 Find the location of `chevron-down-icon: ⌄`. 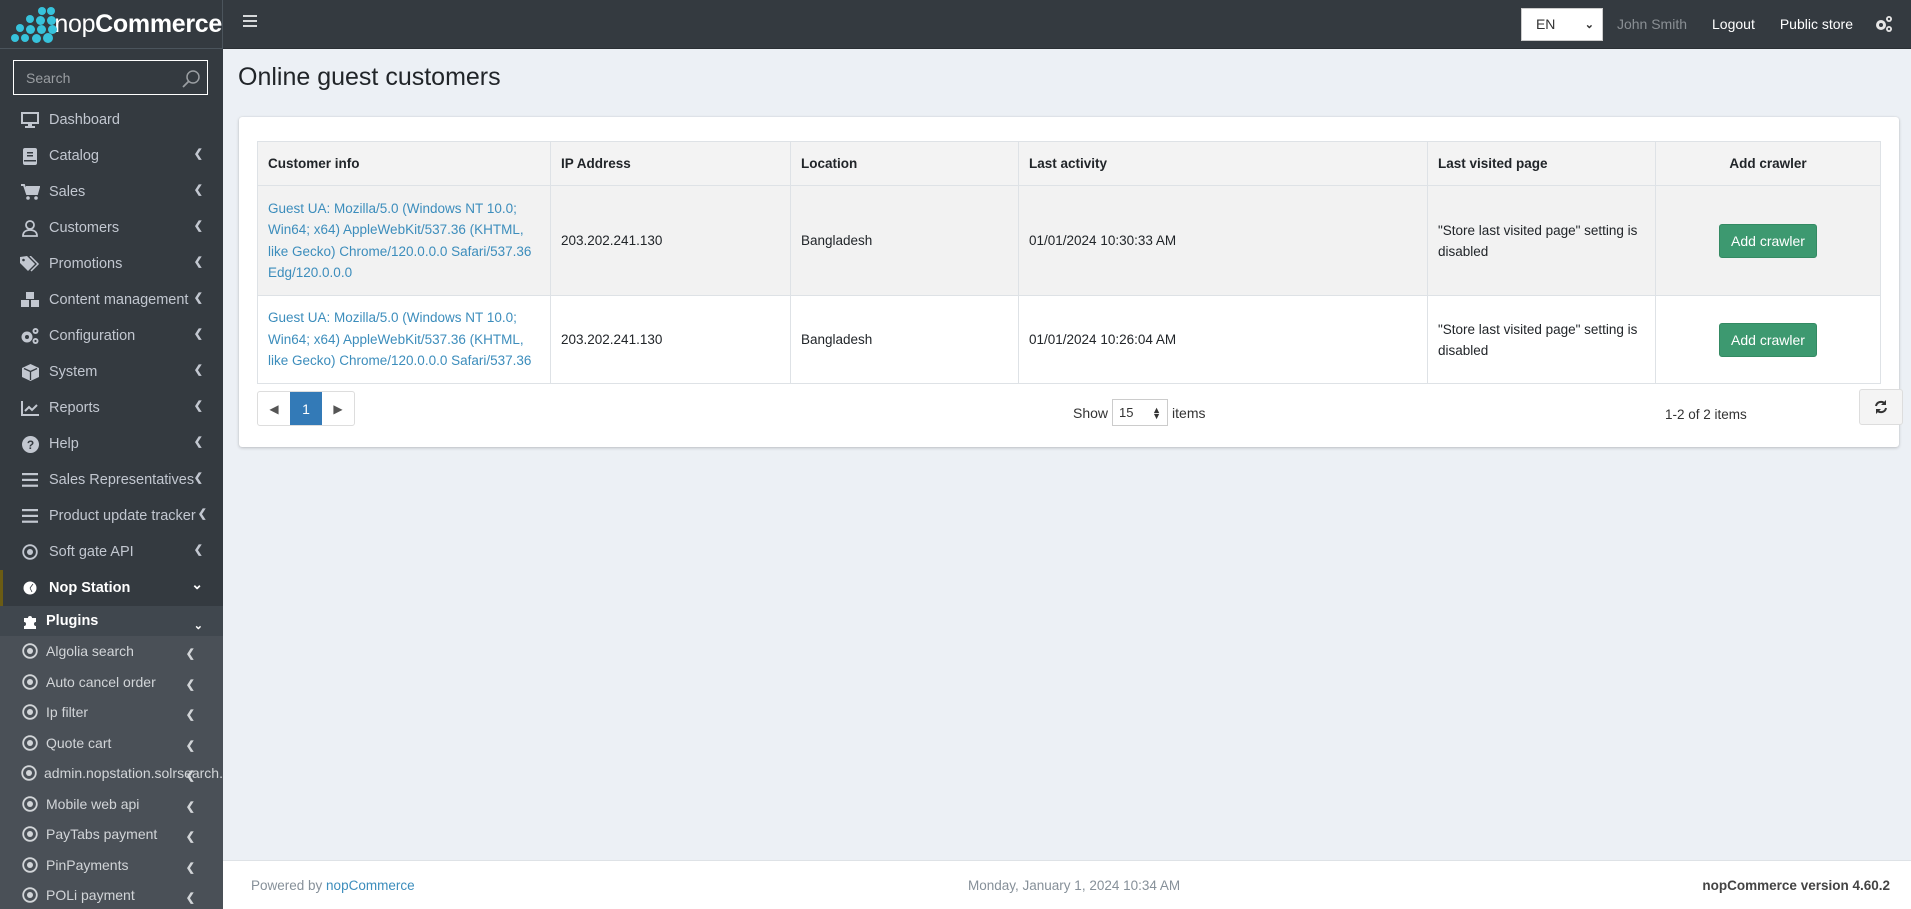

chevron-down-icon: ⌄ is located at coordinates (1589, 24).